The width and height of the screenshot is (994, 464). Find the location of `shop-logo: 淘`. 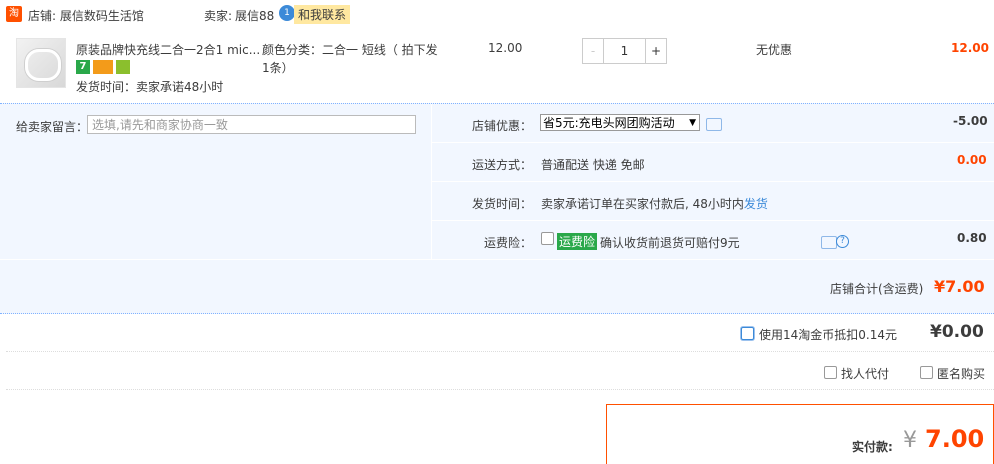

shop-logo: 淘 is located at coordinates (14, 14).